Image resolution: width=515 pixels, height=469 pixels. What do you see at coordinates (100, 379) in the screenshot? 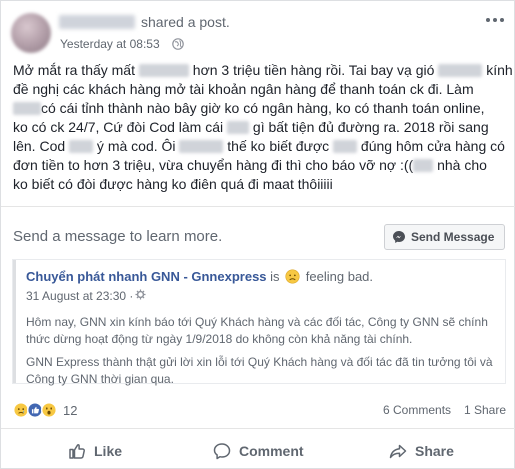
I see `shared-paragraph-line: Công ty GNN thời gian qua.` at bounding box center [100, 379].